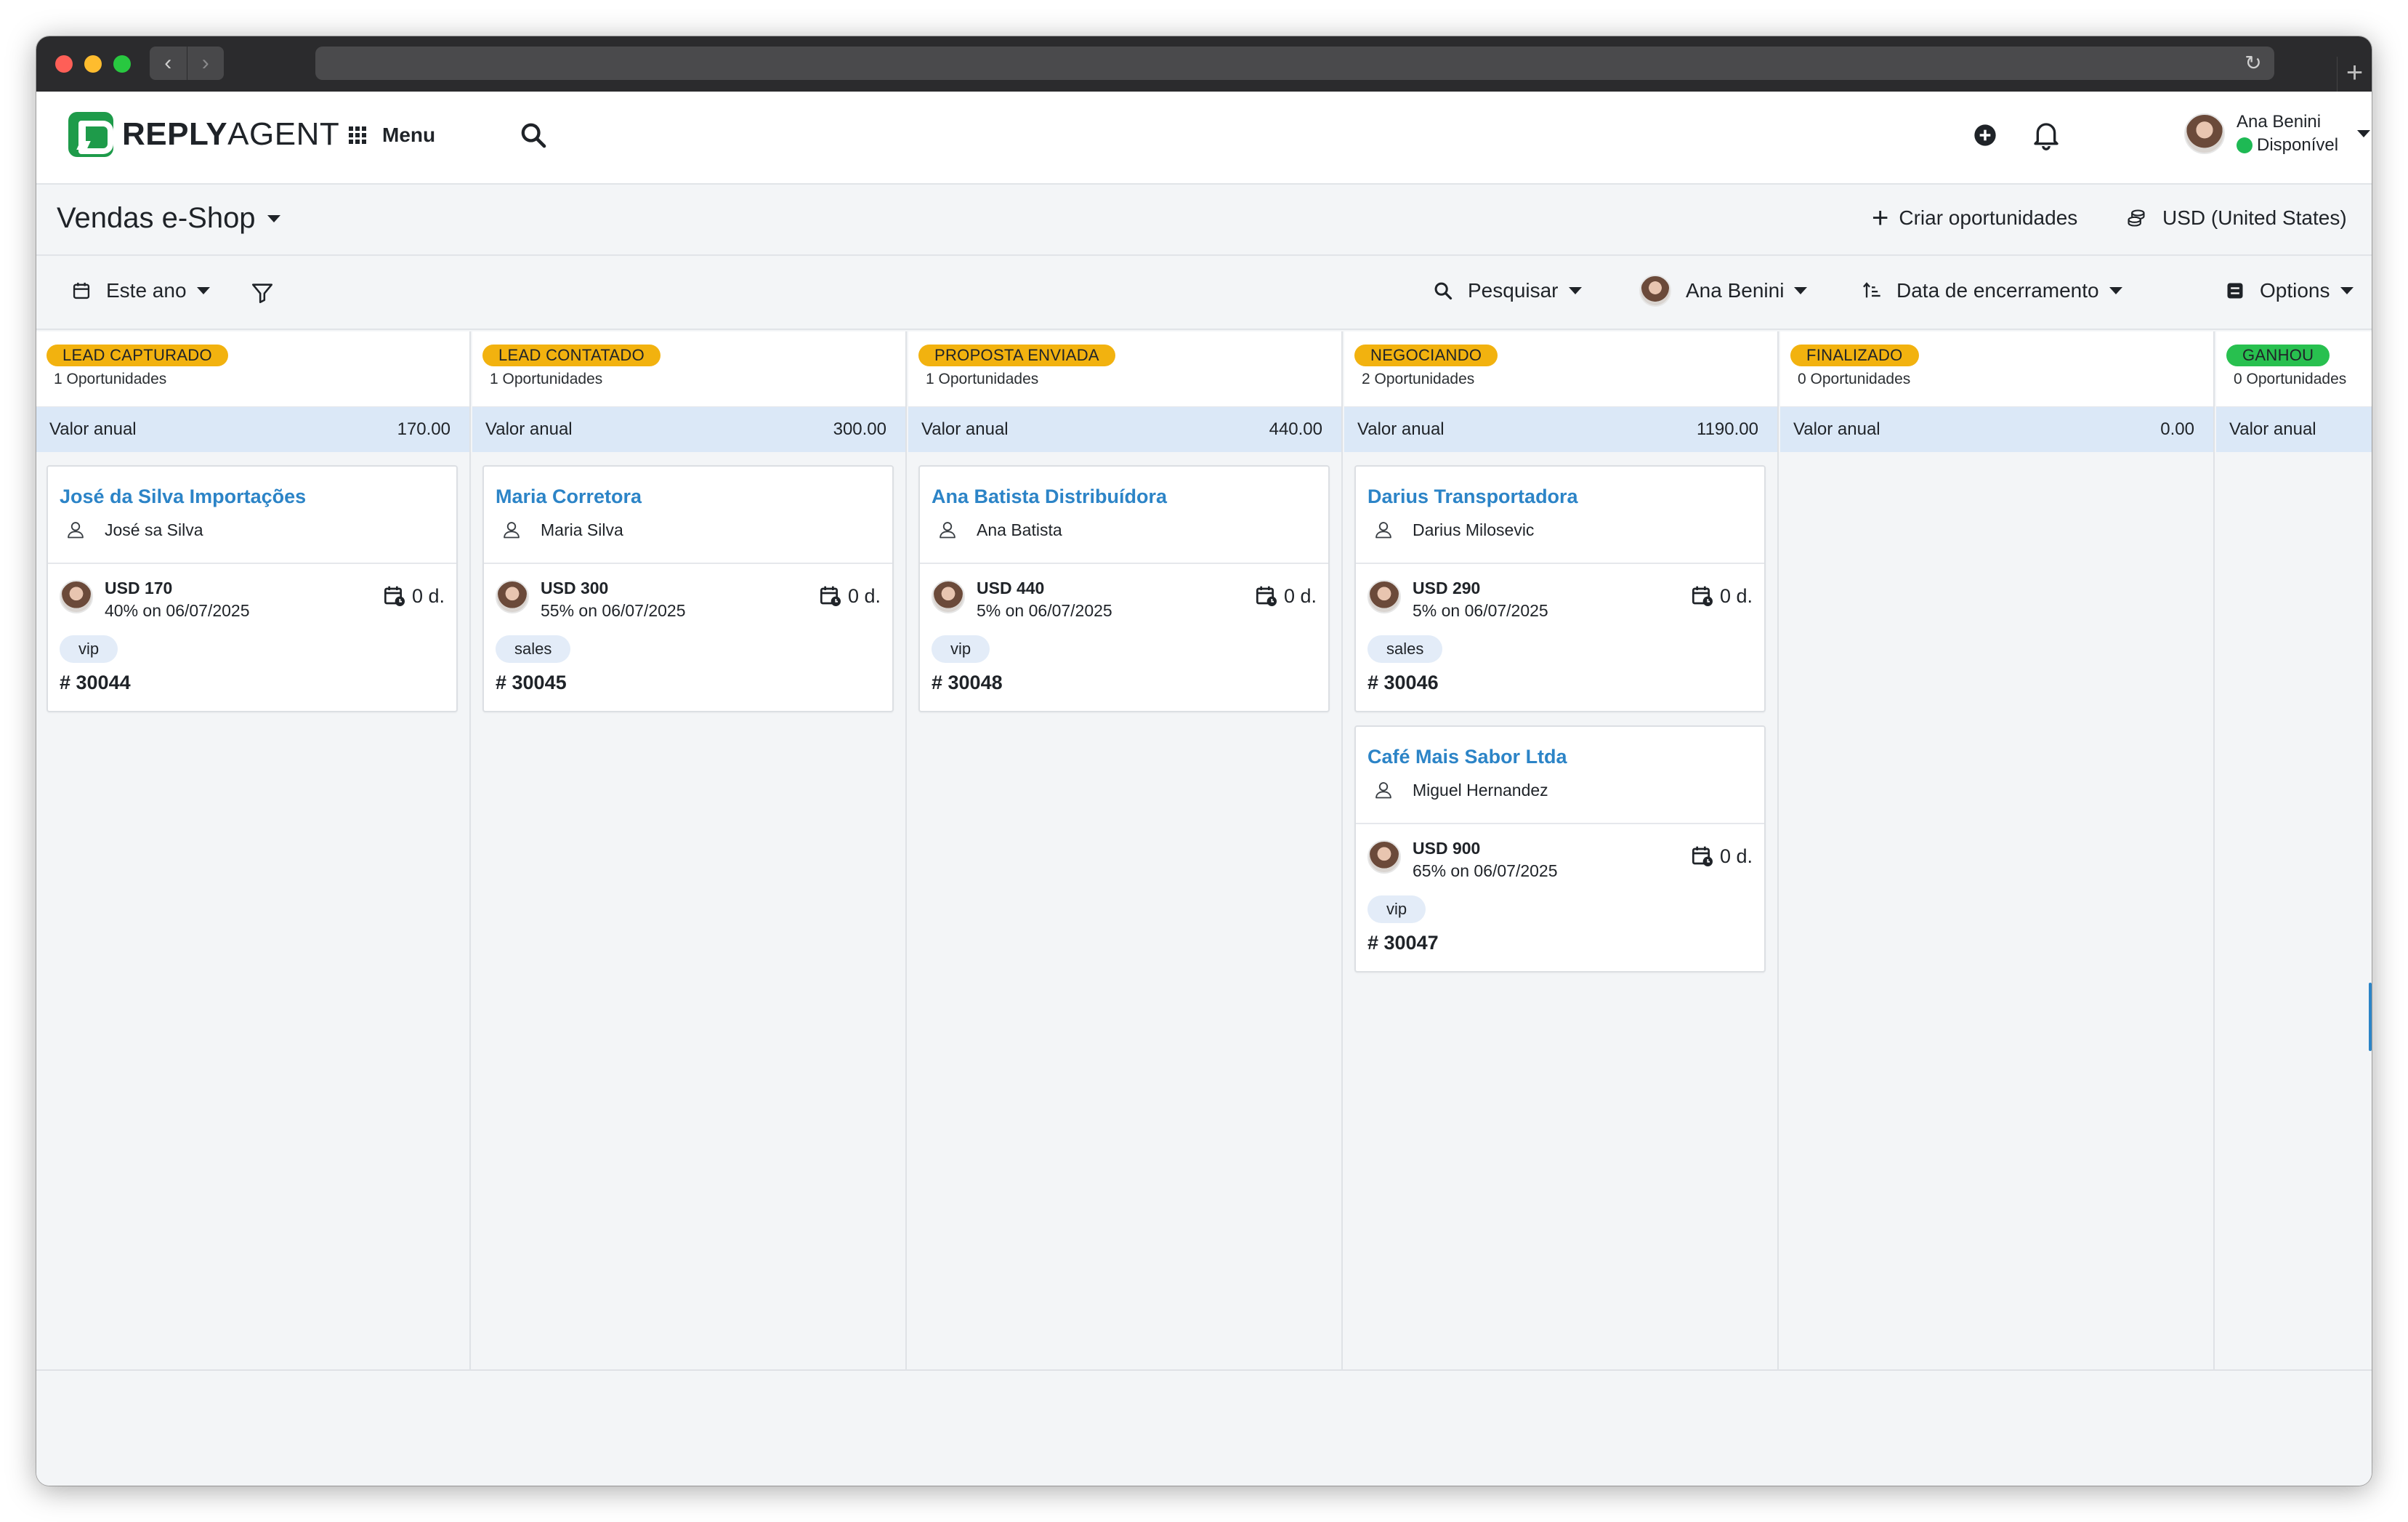 The image size is (2408, 1522). What do you see at coordinates (688, 515) in the screenshot?
I see `card-header: Maria Corretora Maria Silva` at bounding box center [688, 515].